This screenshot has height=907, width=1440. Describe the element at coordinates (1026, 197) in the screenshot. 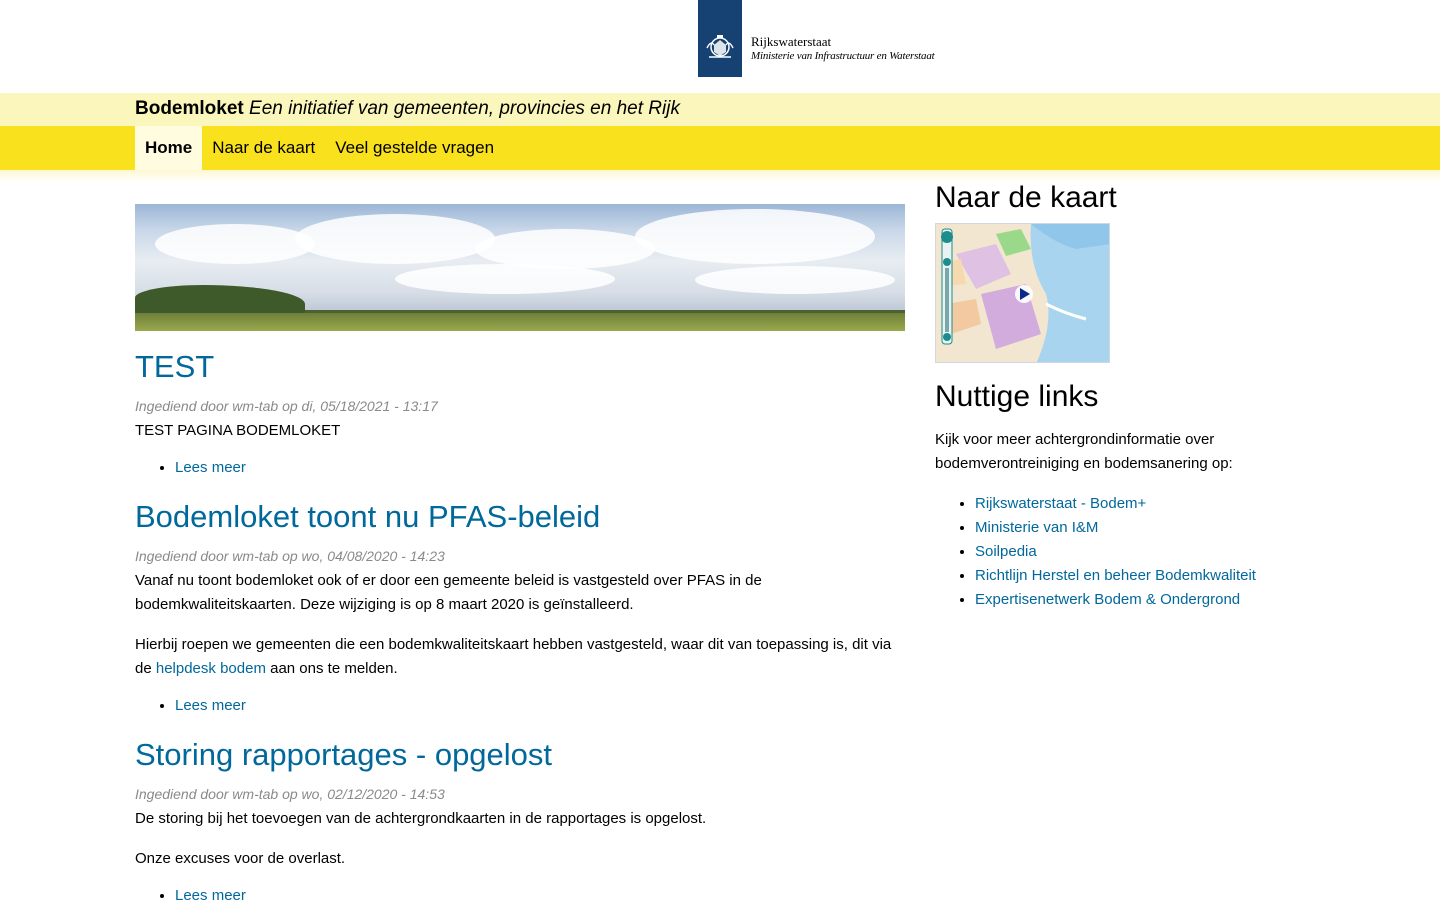

I see `map-heading: Naar de kaart` at that location.